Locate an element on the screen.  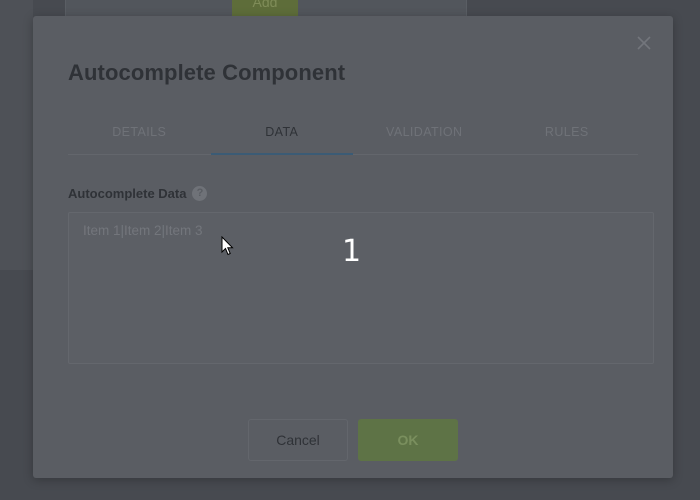
tab-validation: VALIDATION is located at coordinates (424, 137).